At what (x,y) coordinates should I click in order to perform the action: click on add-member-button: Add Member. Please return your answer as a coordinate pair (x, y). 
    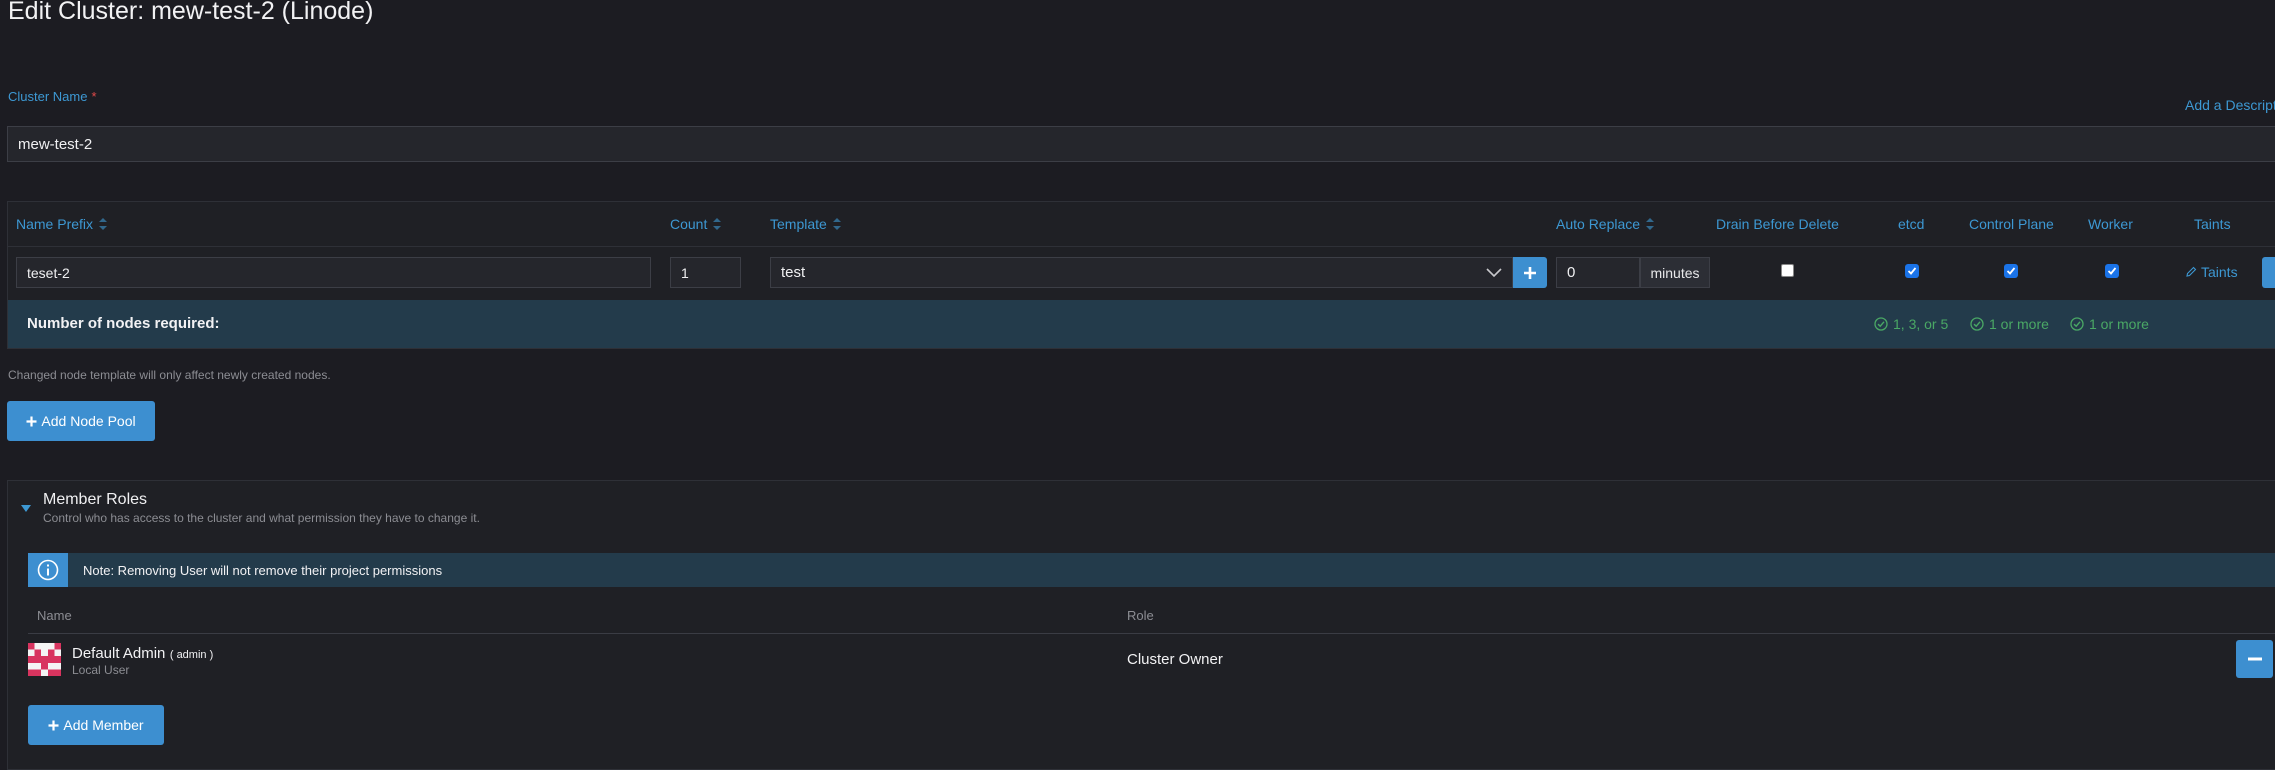
    Looking at the image, I should click on (96, 725).